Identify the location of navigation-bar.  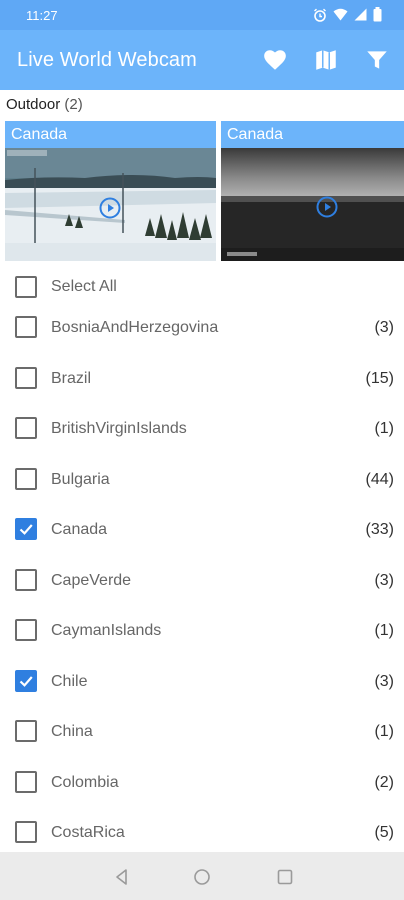
(202, 876).